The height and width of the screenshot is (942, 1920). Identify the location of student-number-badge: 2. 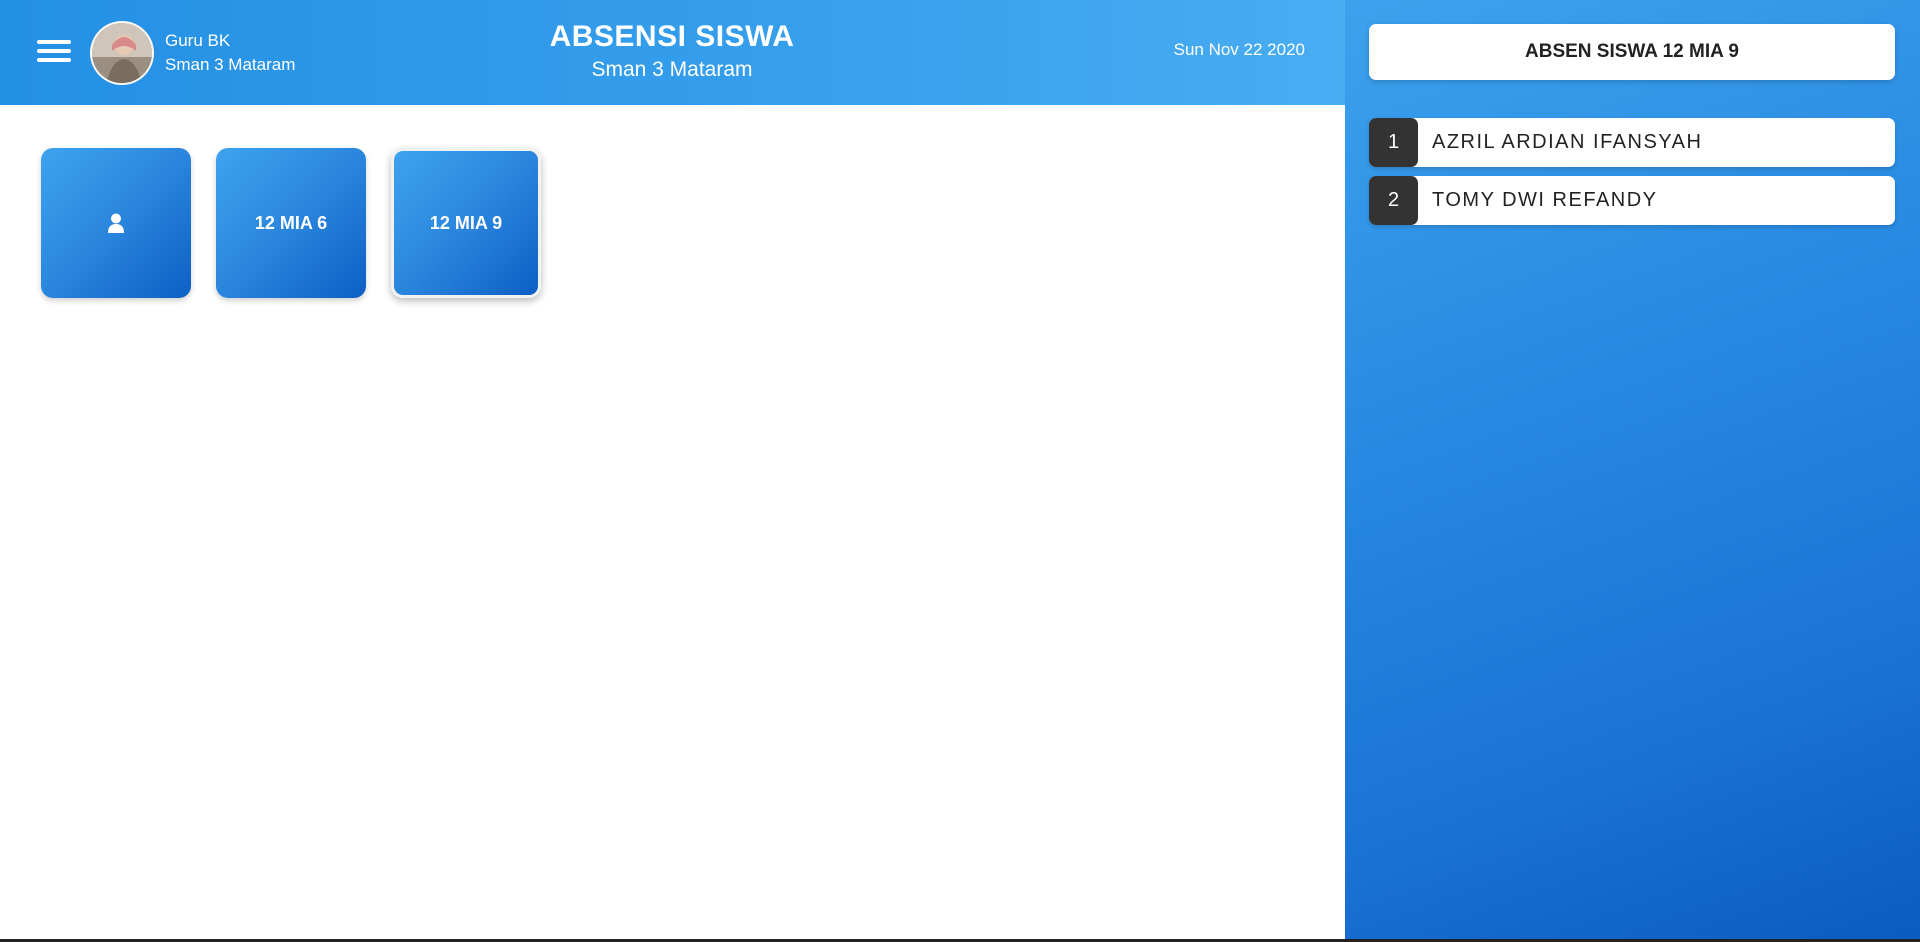
(1393, 200).